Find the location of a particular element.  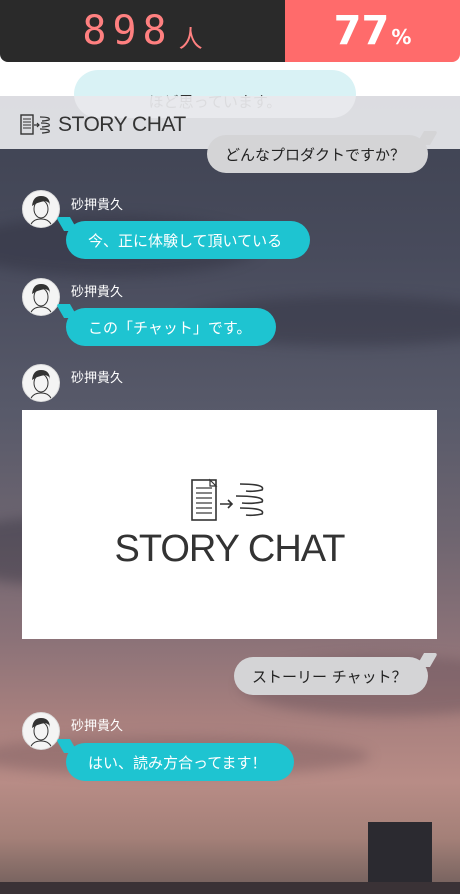

user-message-bubble: どんなプロダクトですか？ is located at coordinates (317, 154).